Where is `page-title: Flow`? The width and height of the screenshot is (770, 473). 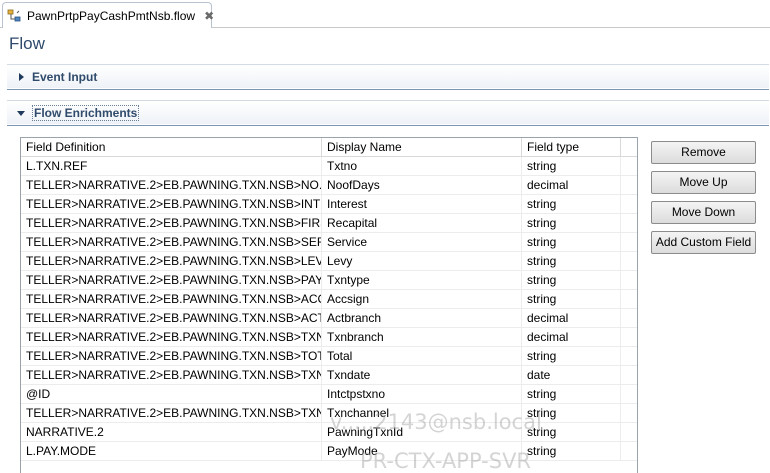
page-title: Flow is located at coordinates (27, 43).